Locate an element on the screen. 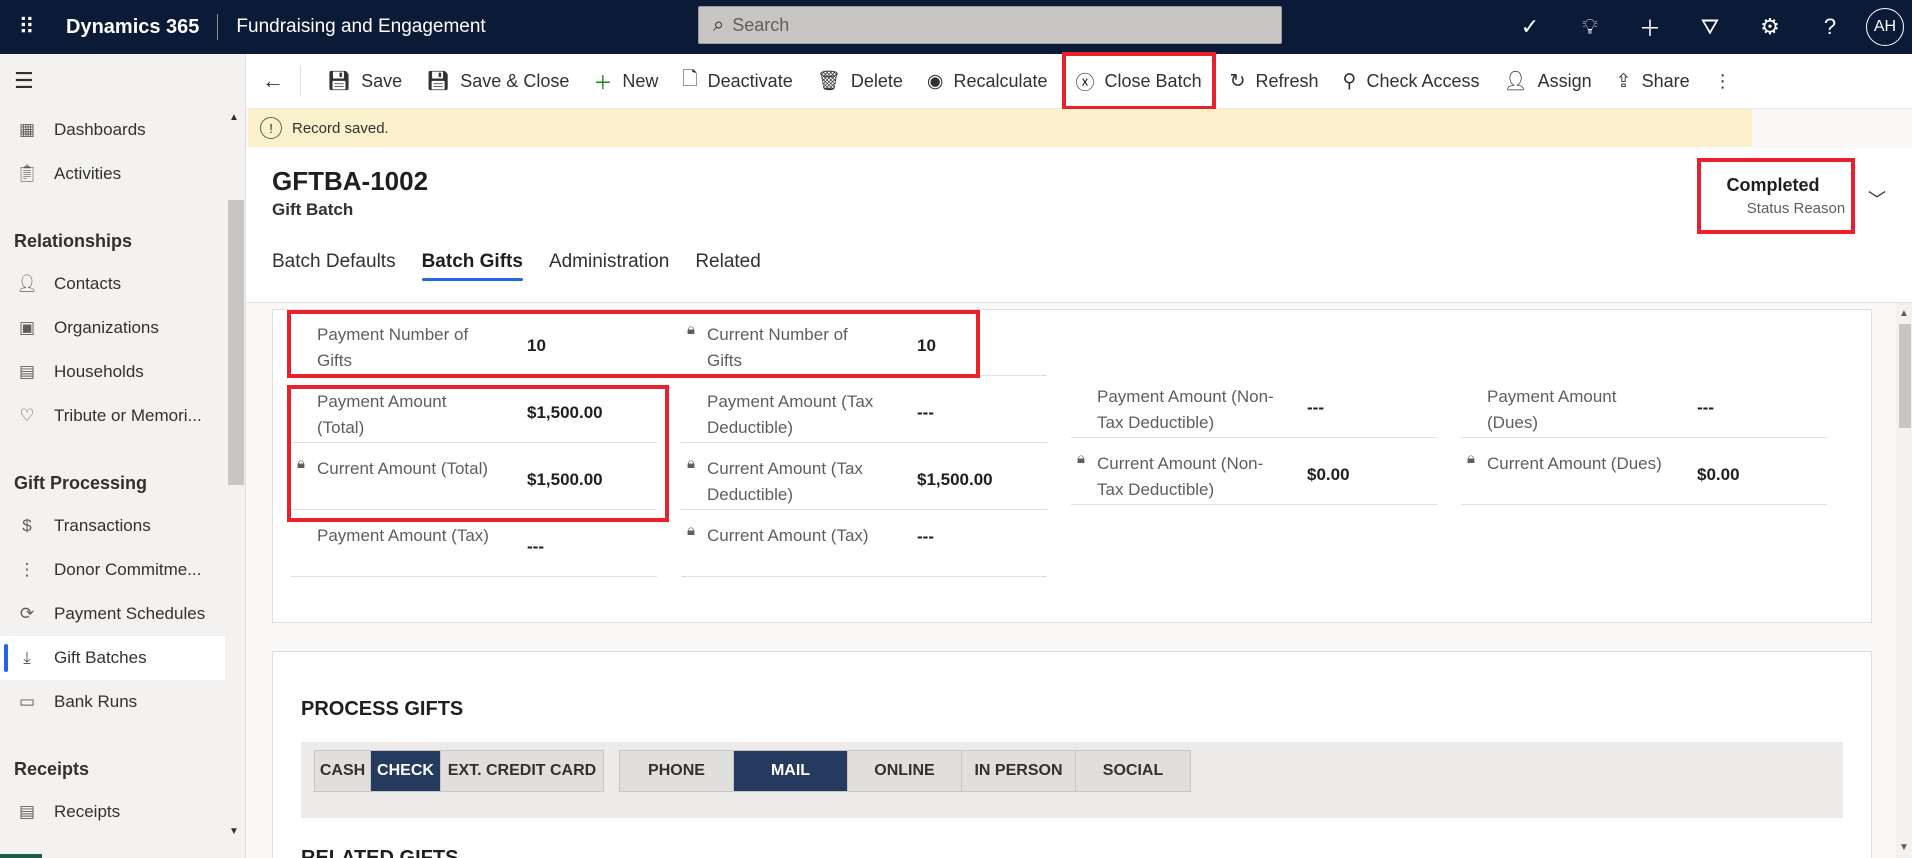 The image size is (1912, 858). channel-mail: MAIL is located at coordinates (791, 771).